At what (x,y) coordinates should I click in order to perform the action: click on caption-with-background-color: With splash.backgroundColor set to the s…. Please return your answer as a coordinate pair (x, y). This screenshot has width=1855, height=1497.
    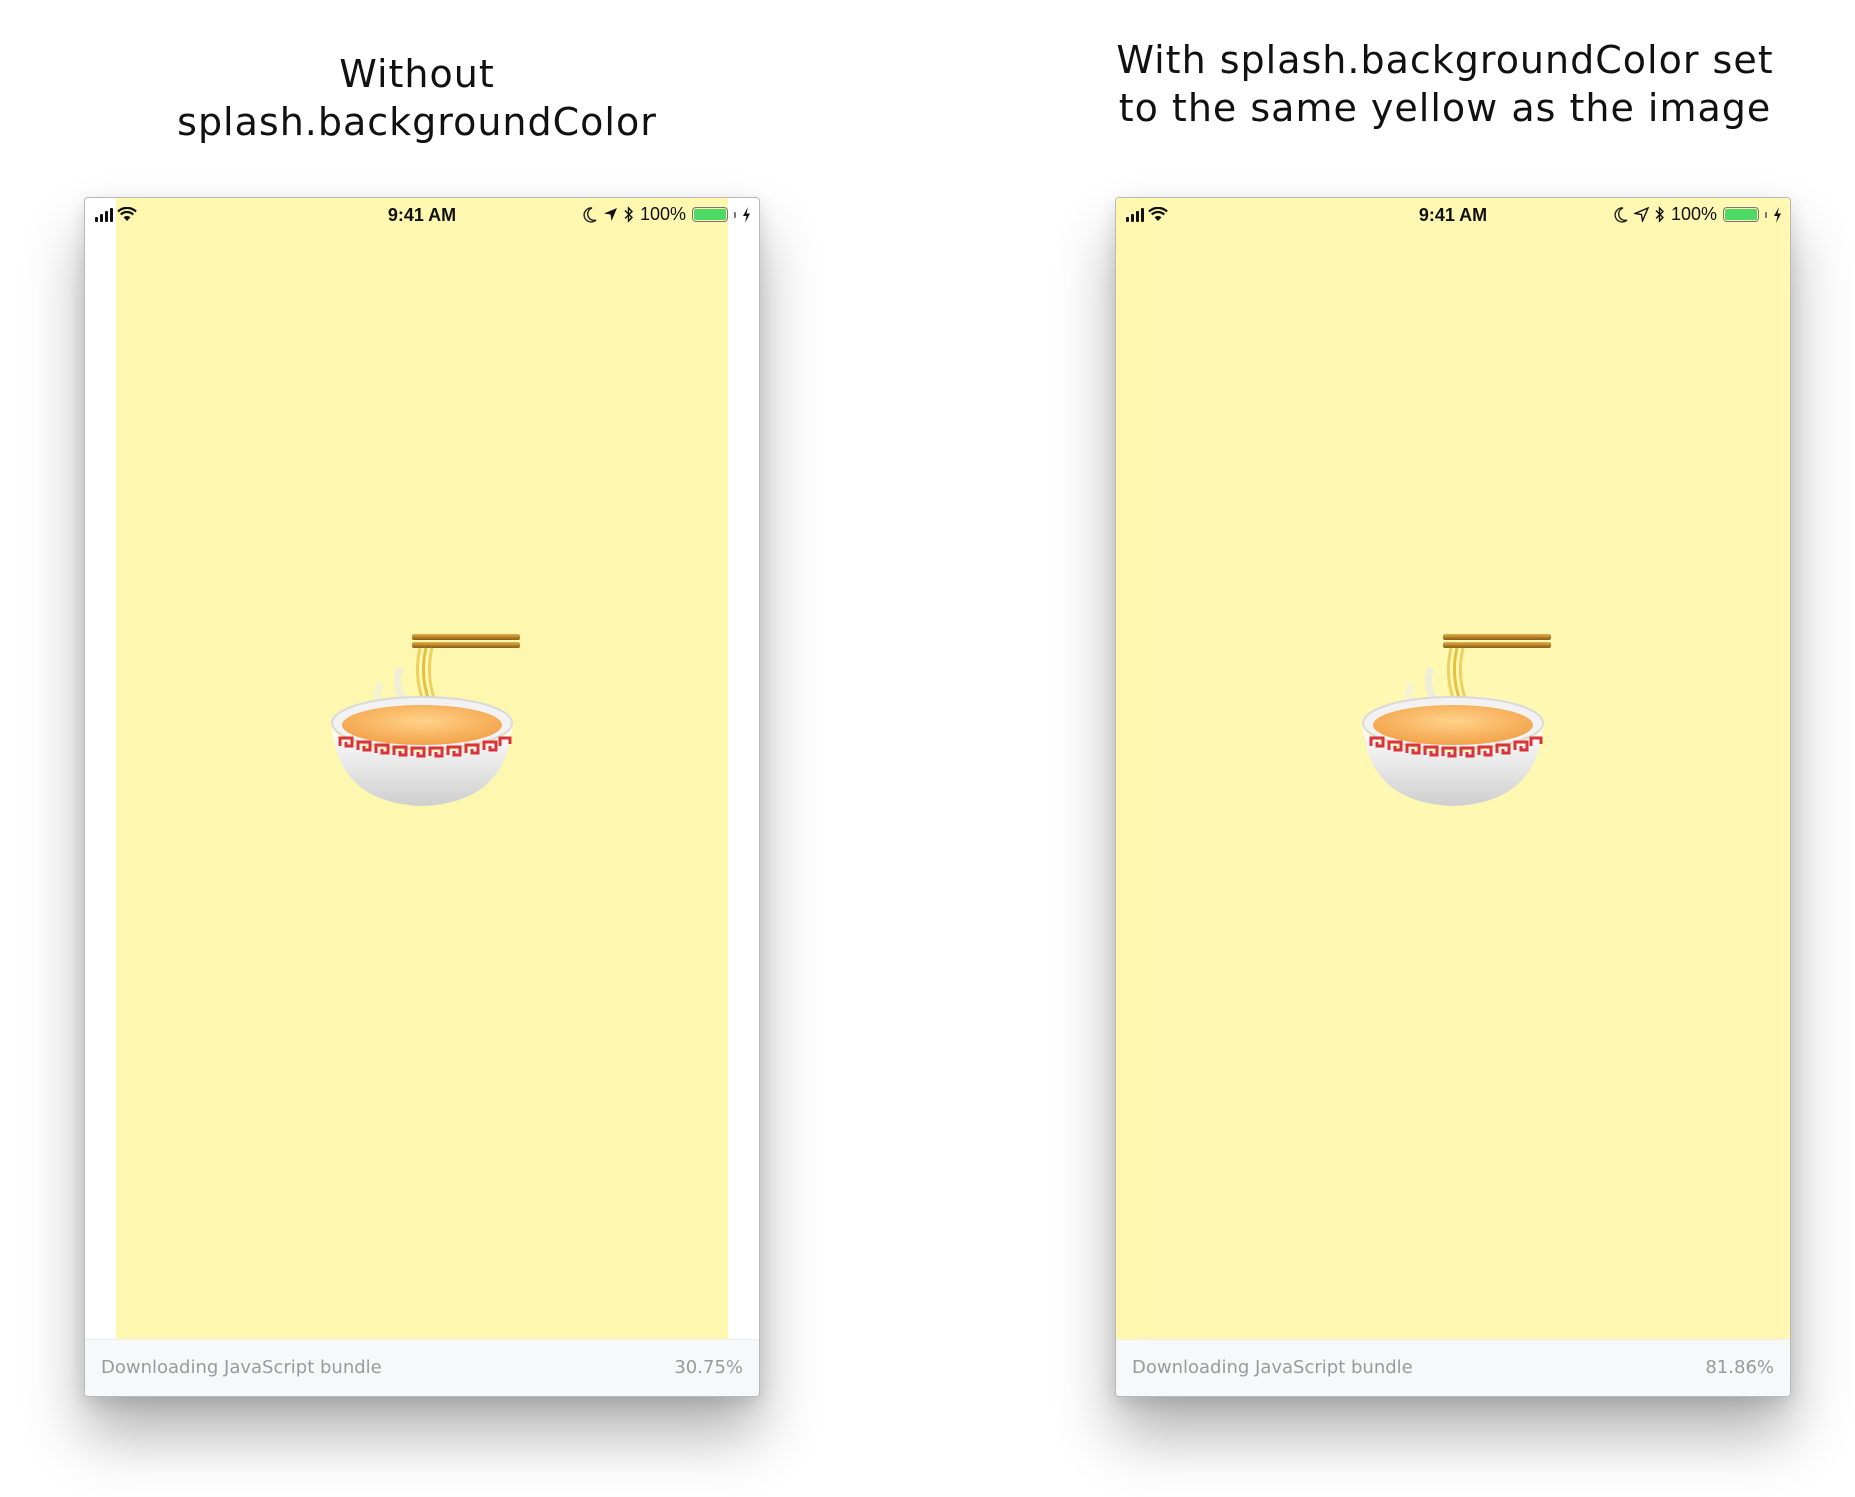
    Looking at the image, I should click on (1445, 84).